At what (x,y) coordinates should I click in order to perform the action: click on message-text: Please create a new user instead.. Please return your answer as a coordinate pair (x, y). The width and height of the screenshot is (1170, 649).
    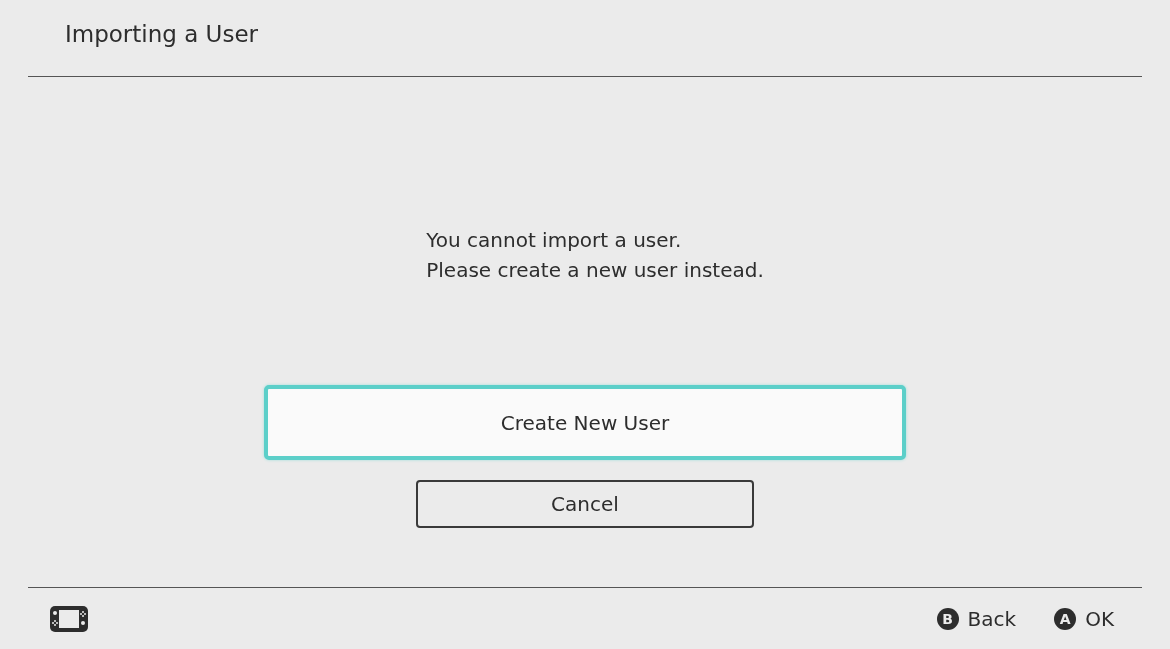
    Looking at the image, I should click on (595, 270).